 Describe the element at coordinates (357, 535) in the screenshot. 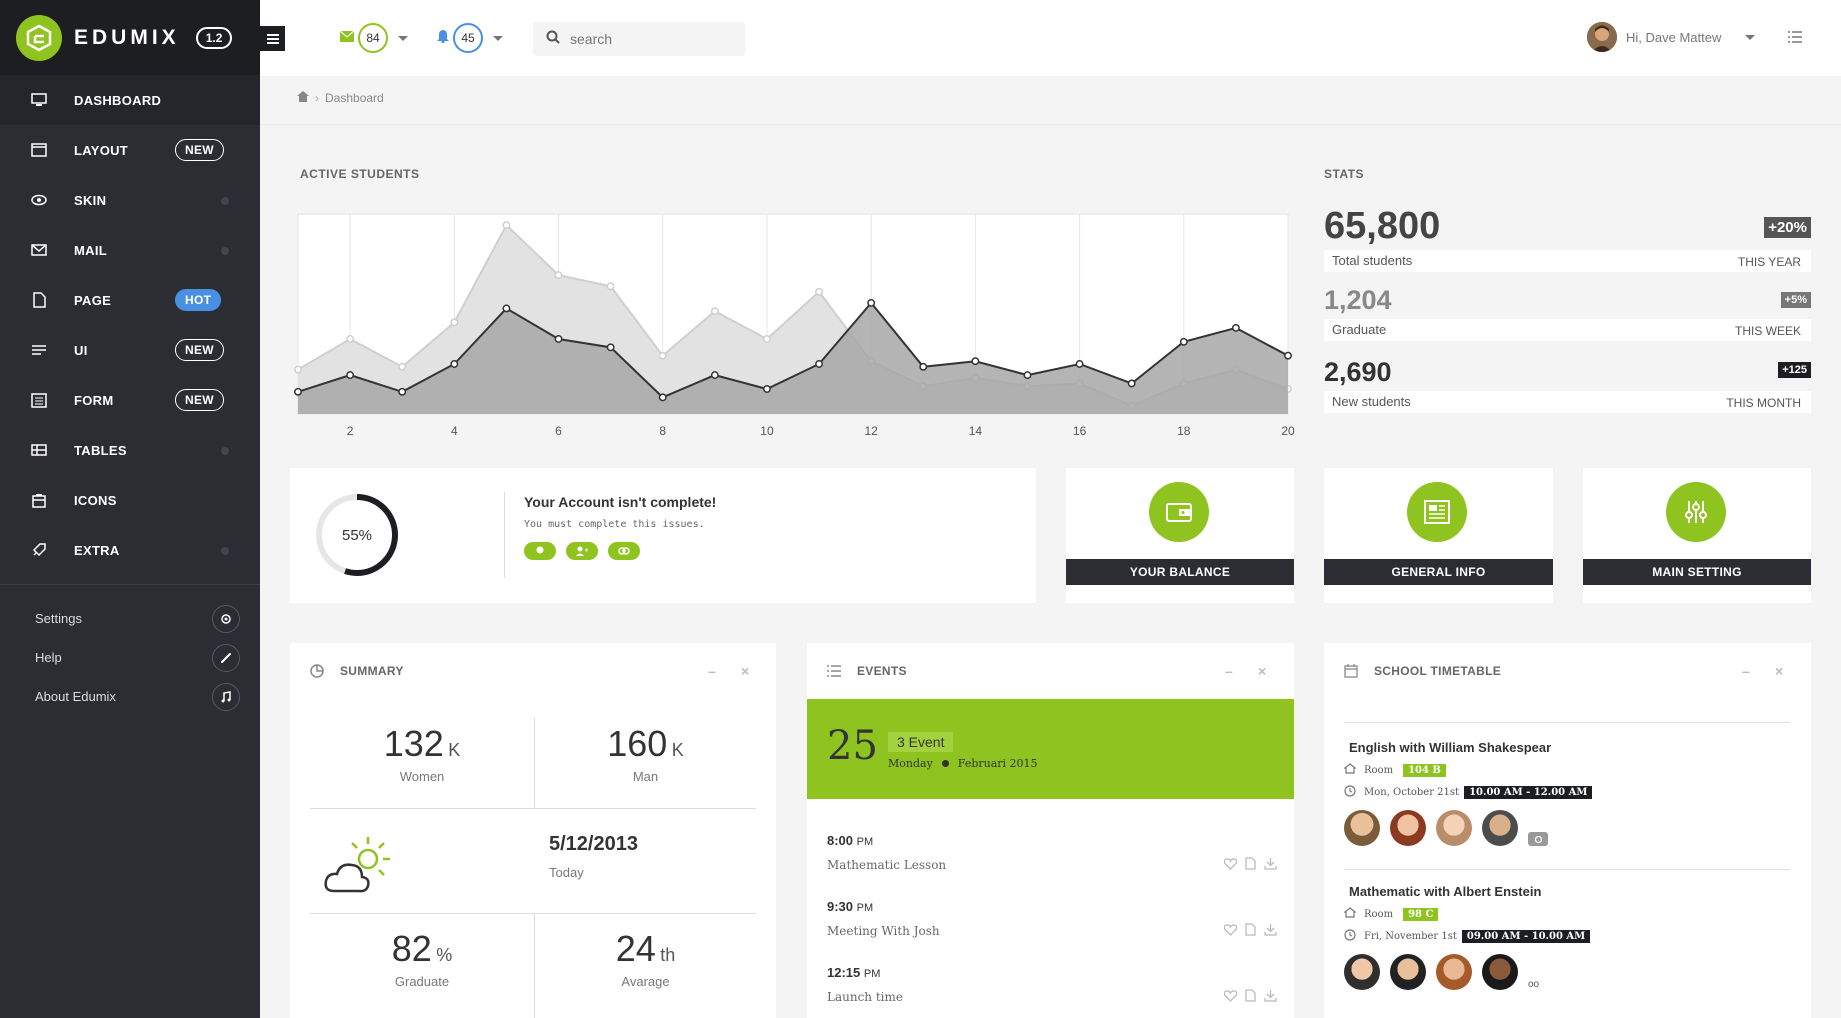

I see `progress-label: 55%` at that location.